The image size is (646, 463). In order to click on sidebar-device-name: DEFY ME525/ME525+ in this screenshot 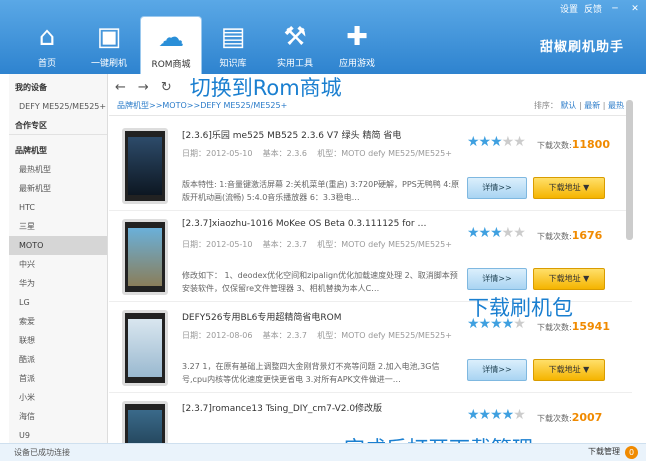, I will do `click(58, 106)`.